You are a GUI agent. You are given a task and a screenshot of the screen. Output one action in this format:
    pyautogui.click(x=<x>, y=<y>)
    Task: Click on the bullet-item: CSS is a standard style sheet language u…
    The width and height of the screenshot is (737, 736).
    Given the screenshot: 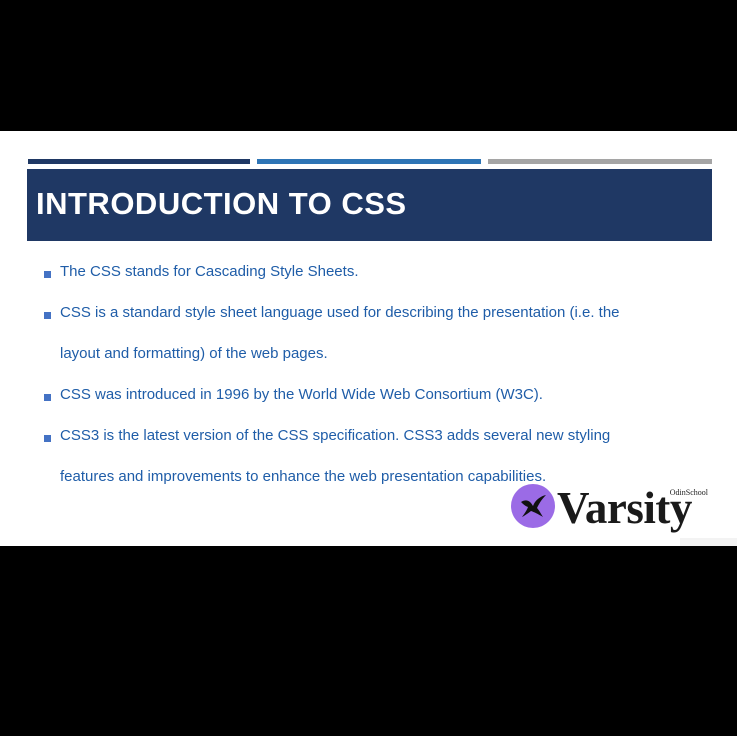 What is the action you would take?
    pyautogui.click(x=352, y=339)
    